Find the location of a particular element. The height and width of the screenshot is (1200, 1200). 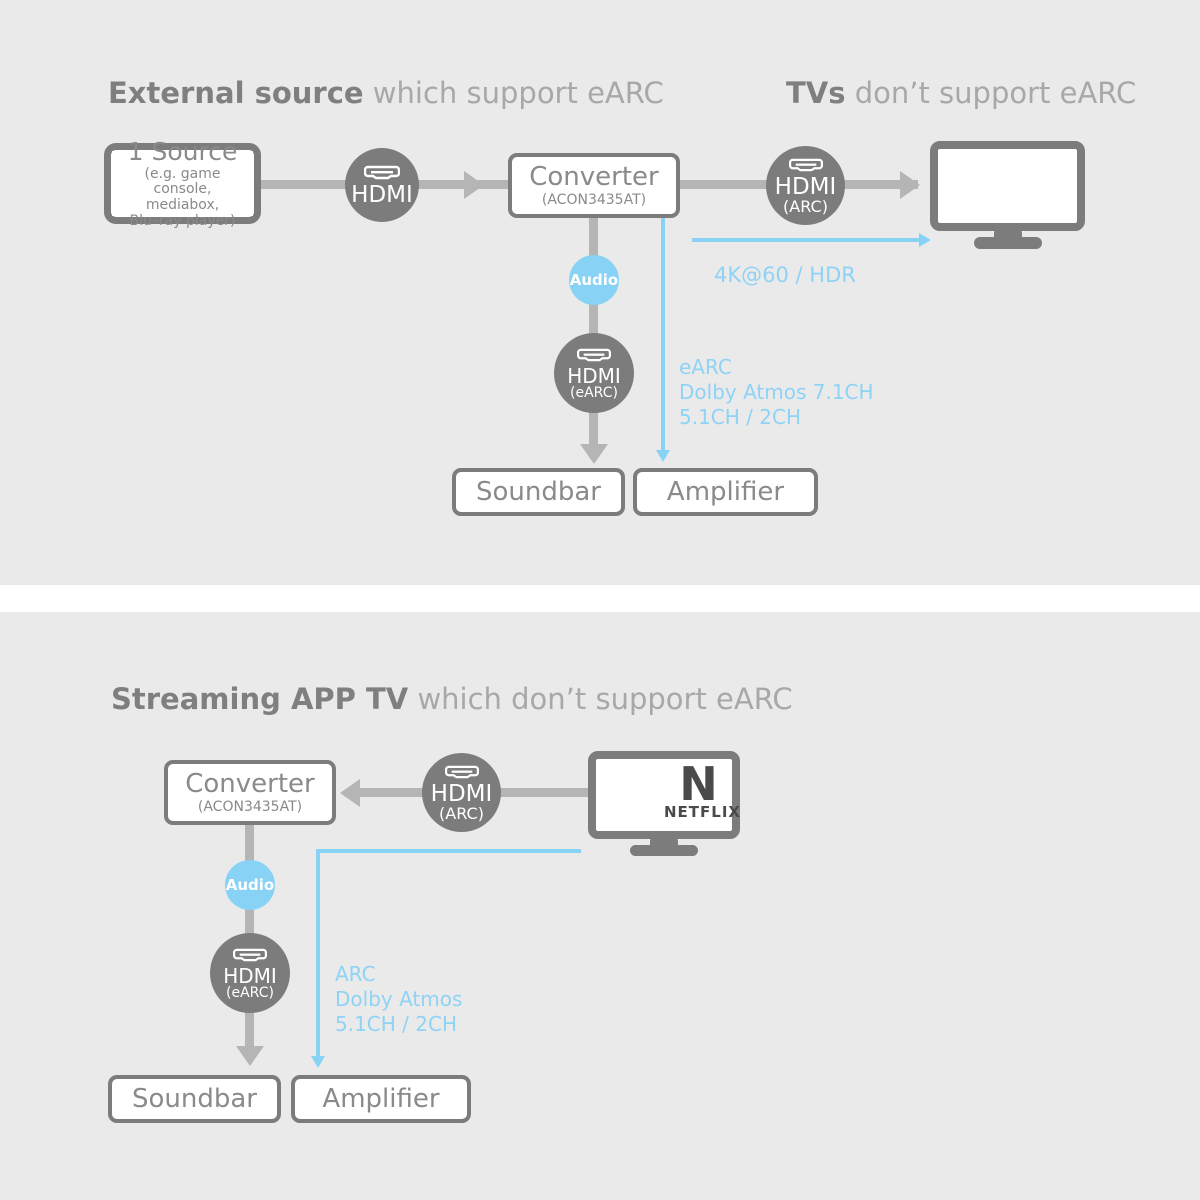

source-detail-line3: Blu–ray player) is located at coordinates (182, 220).